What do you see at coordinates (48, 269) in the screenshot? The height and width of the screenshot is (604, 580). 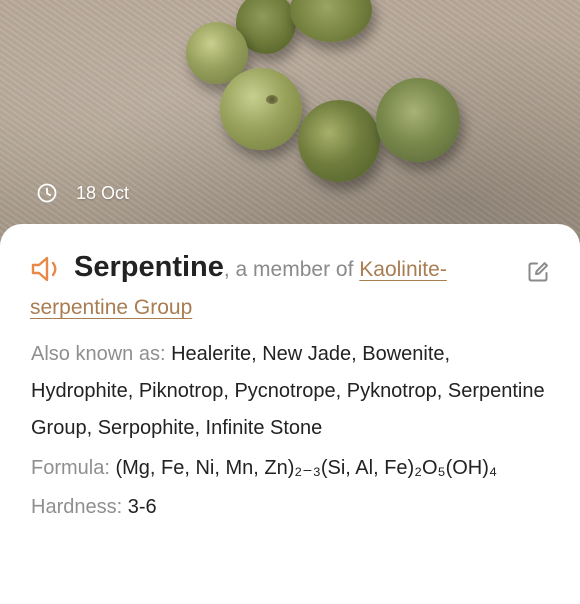 I see `speaker-icon` at bounding box center [48, 269].